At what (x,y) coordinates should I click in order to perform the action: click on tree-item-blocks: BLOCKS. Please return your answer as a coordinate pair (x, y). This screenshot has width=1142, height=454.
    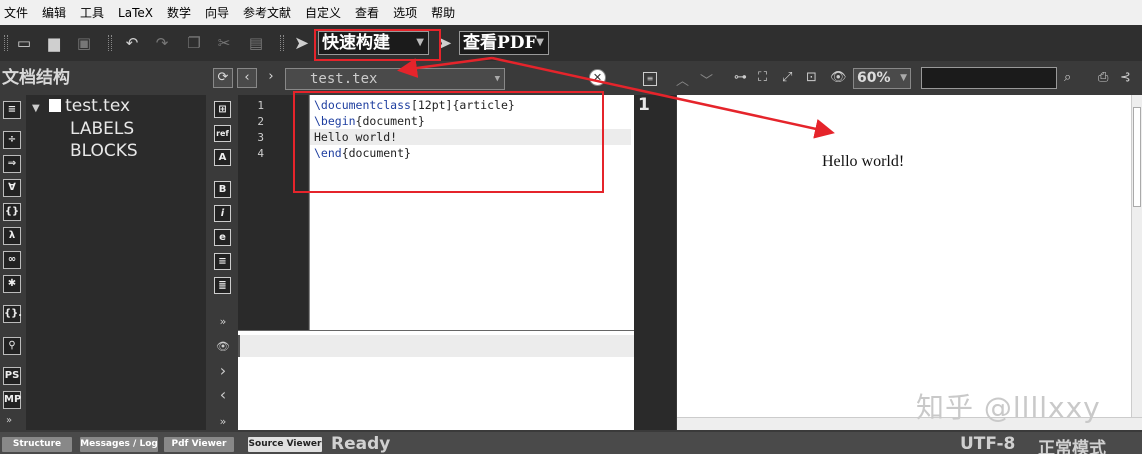
    Looking at the image, I should click on (104, 151).